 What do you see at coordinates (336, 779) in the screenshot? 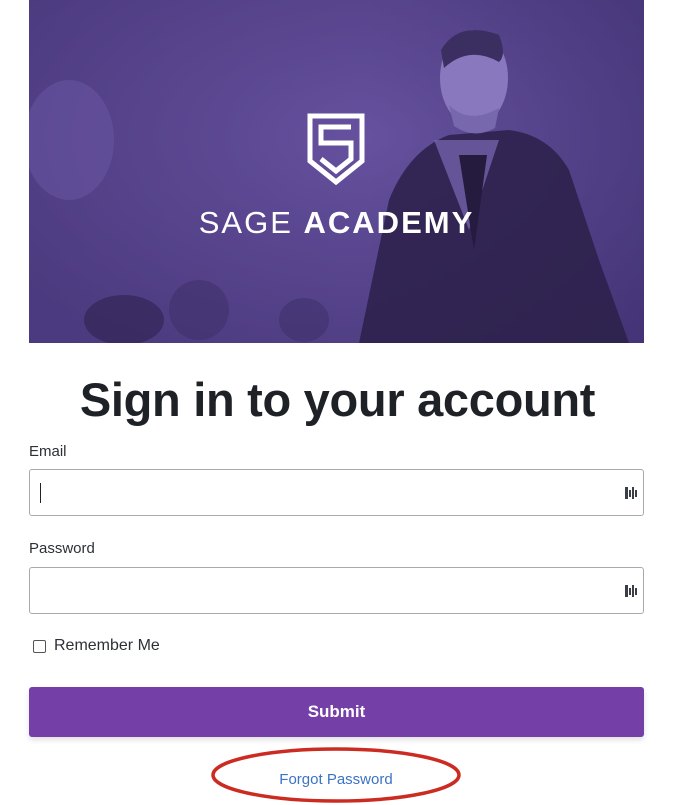
I see `forgot-password-link: Forgot Password` at bounding box center [336, 779].